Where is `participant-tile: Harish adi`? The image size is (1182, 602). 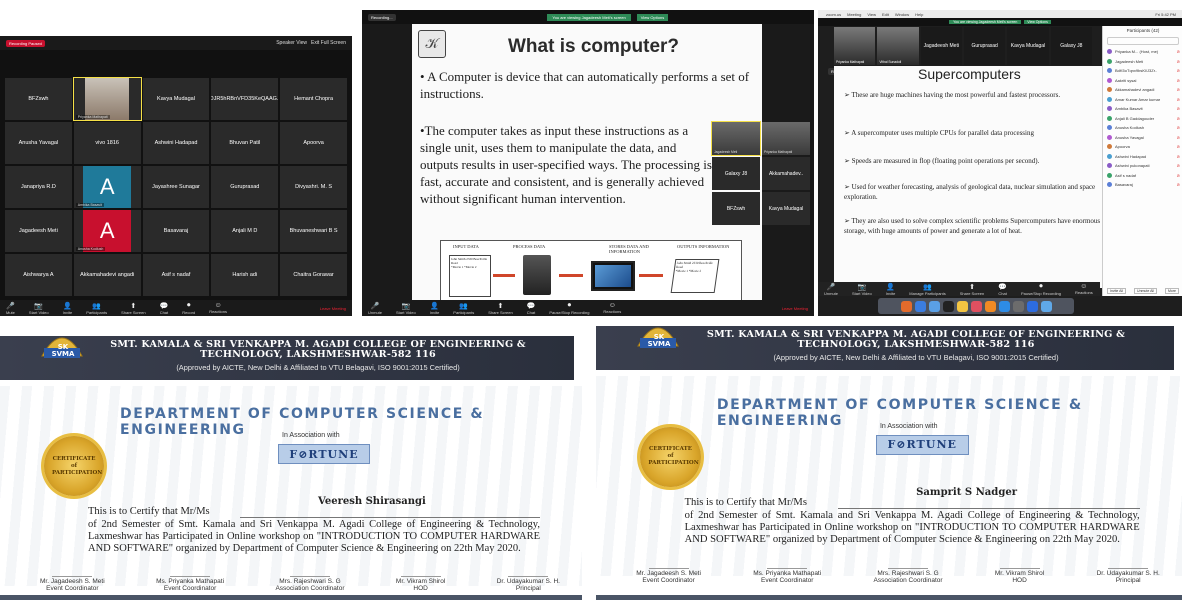
participant-tile: Harish adi is located at coordinates (245, 275).